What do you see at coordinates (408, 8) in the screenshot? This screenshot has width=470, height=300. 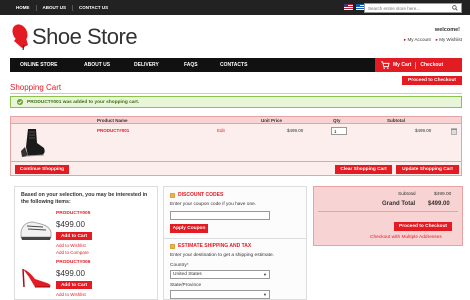 I see `search-input` at bounding box center [408, 8].